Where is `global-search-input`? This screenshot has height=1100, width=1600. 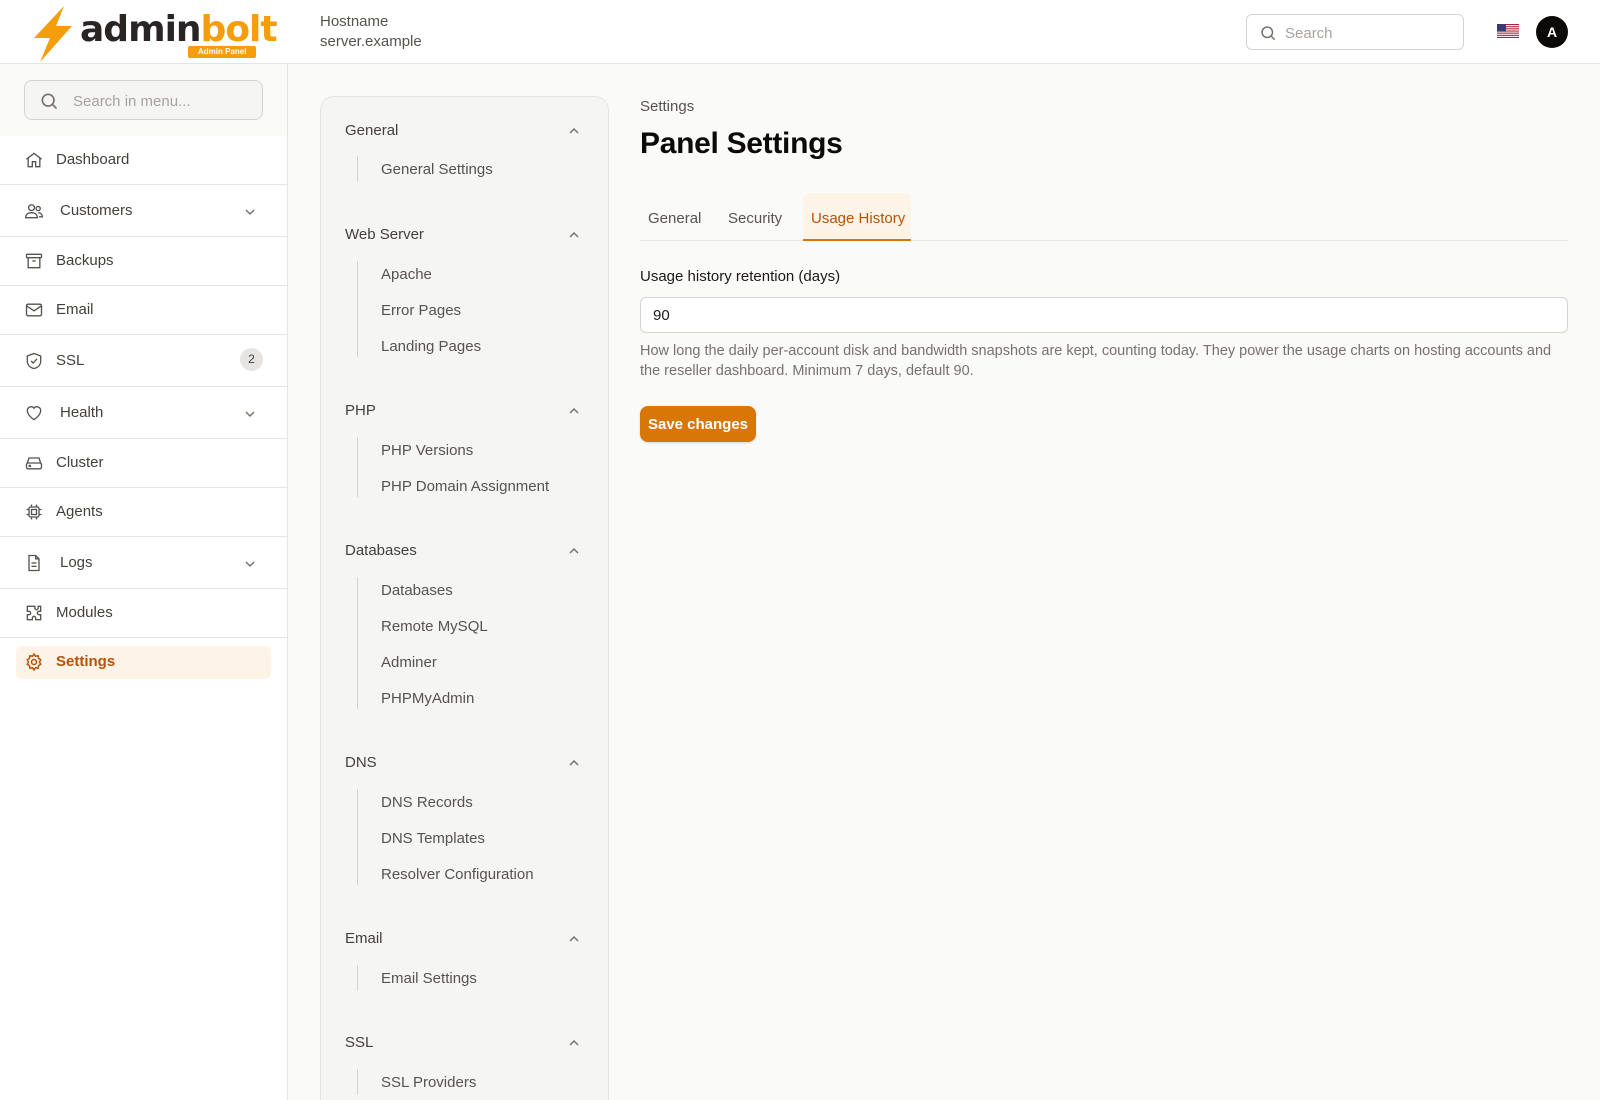
global-search-input is located at coordinates (1370, 33).